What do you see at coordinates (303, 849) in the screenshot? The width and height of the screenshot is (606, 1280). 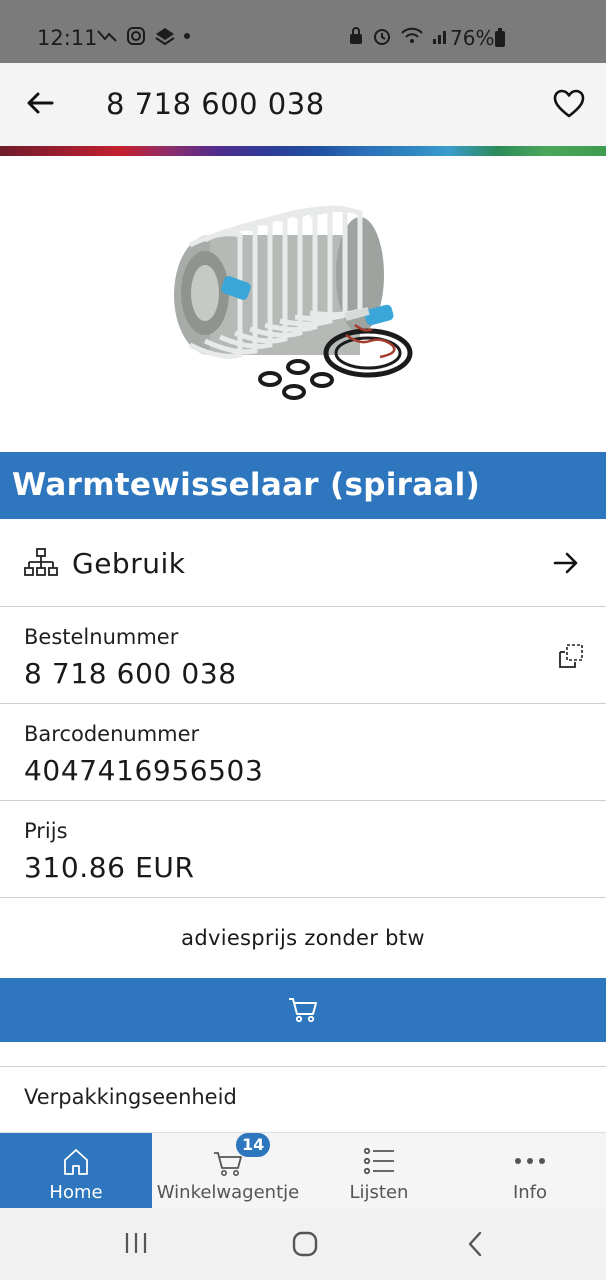 I see `price-row: Prijs 310.86 EUR` at bounding box center [303, 849].